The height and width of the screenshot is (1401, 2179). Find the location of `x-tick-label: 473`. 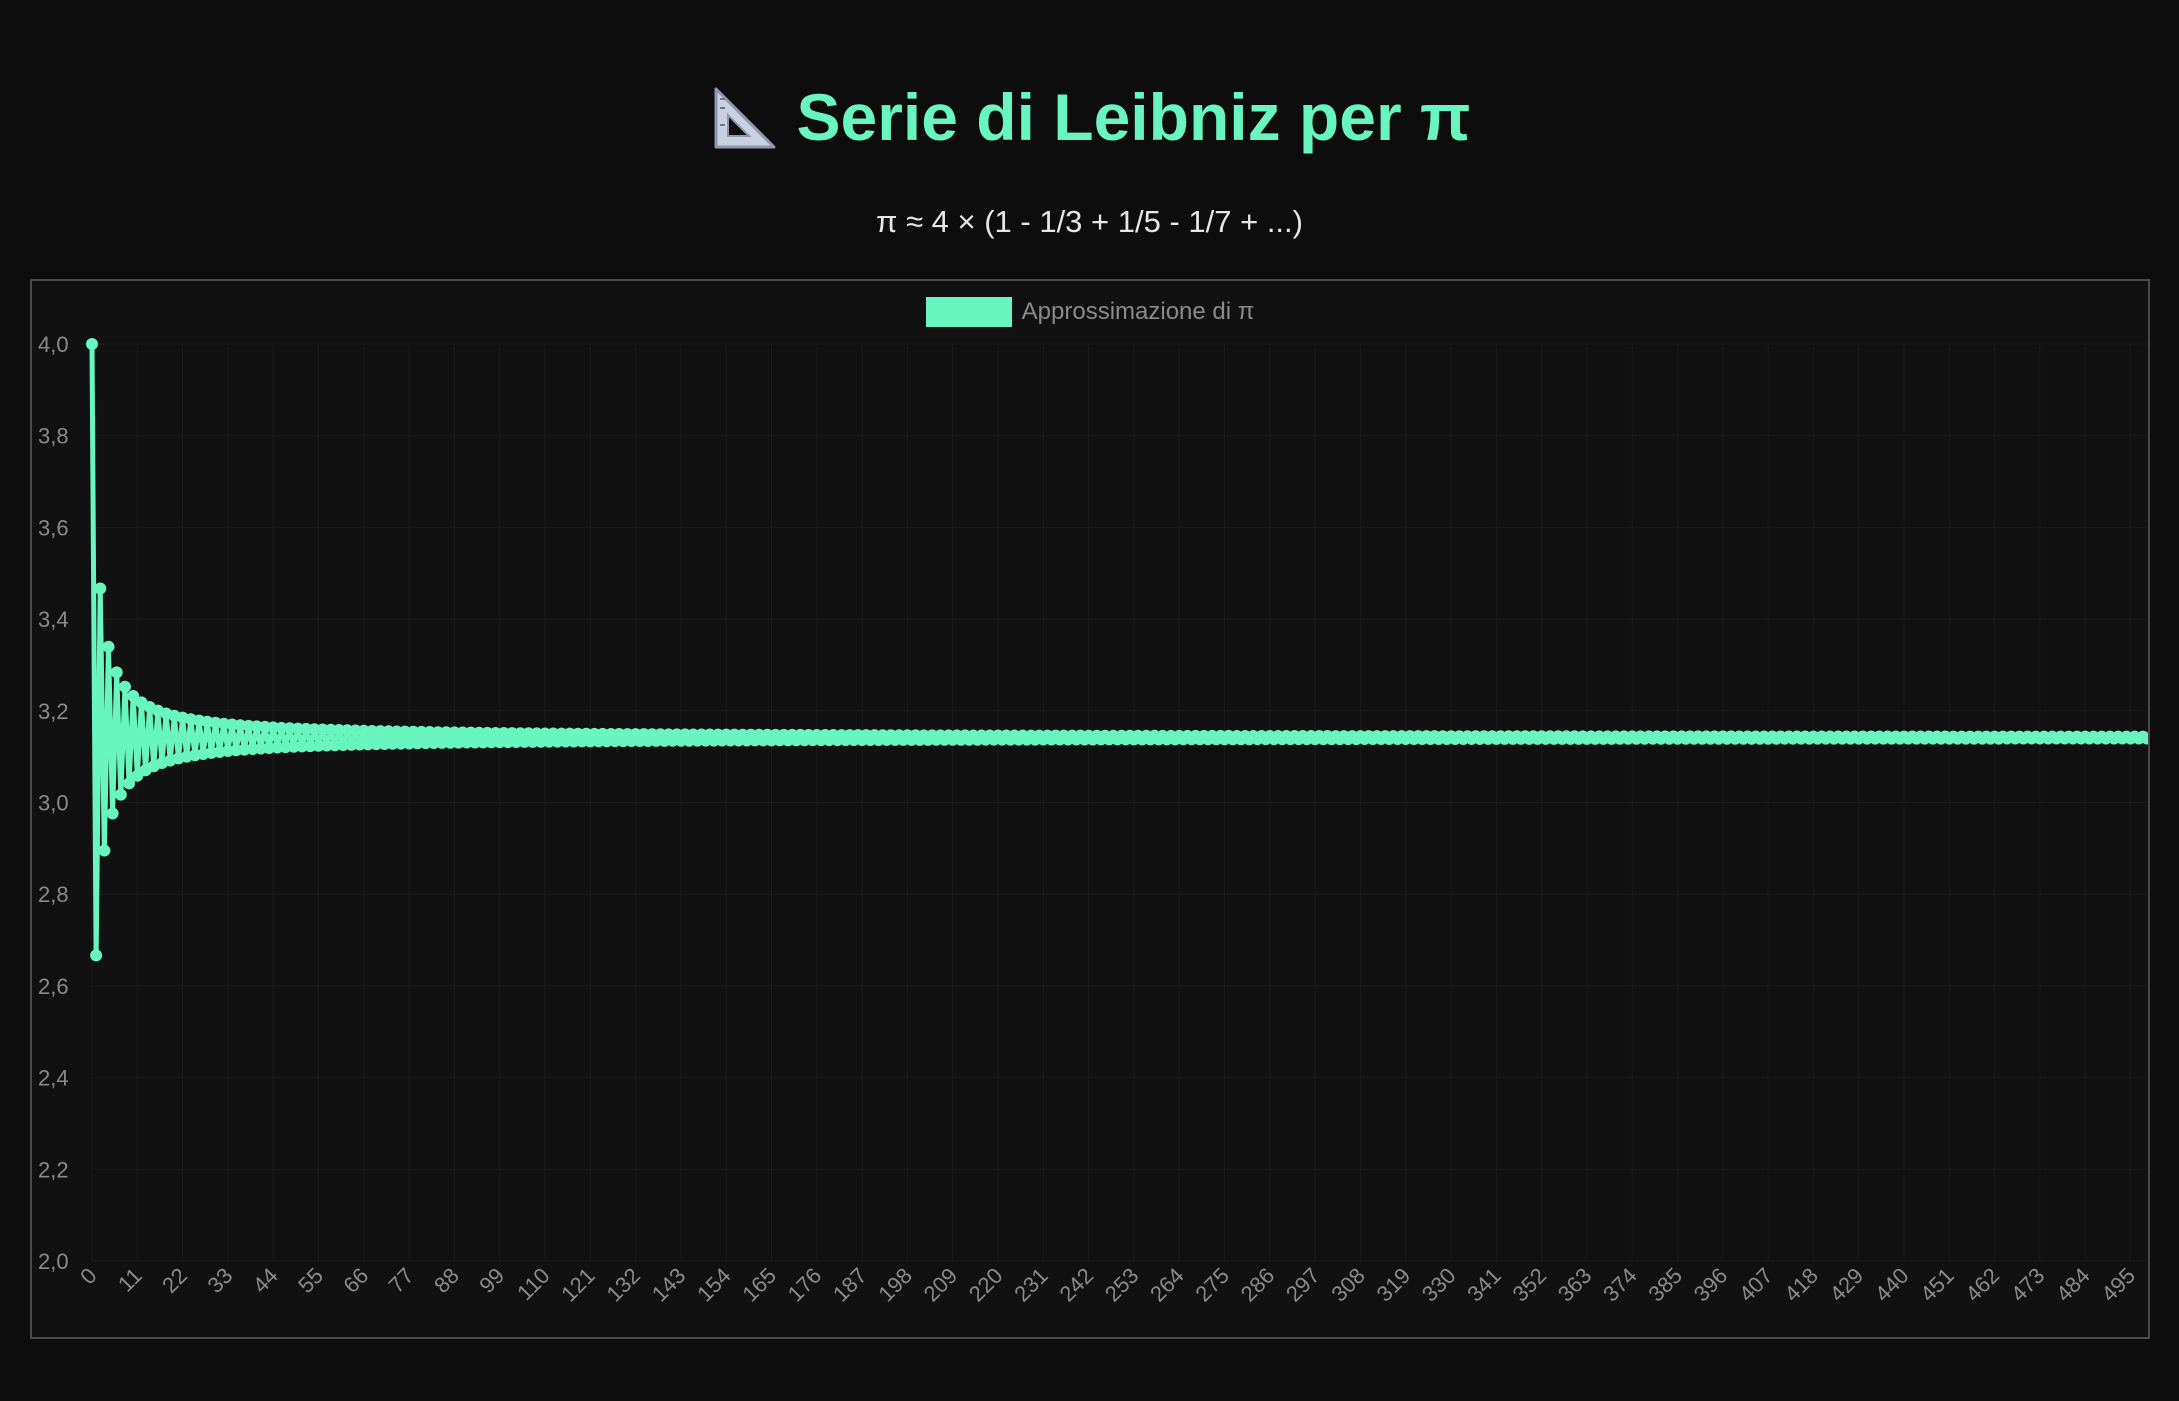

x-tick-label: 473 is located at coordinates (2028, 1285).